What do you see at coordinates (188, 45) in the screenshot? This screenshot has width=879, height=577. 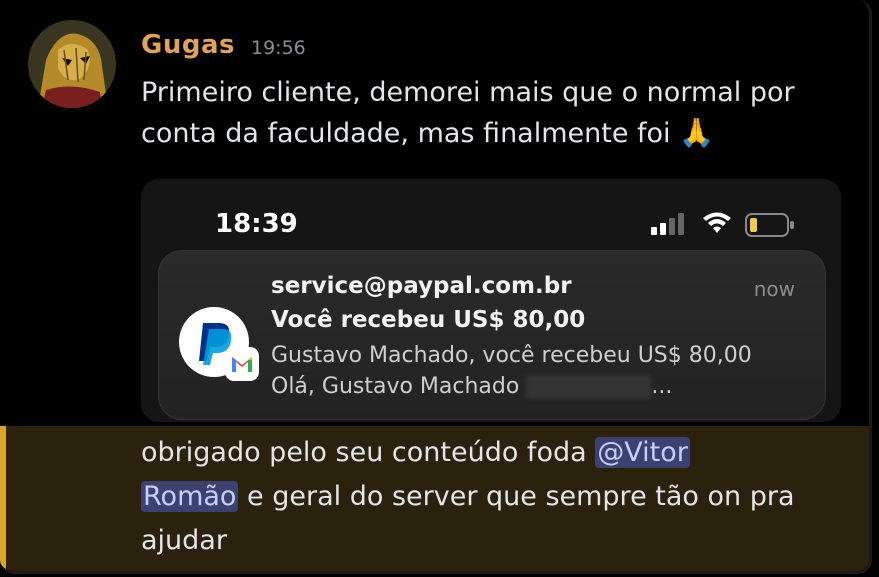 I see `message-author: Gugas` at bounding box center [188, 45].